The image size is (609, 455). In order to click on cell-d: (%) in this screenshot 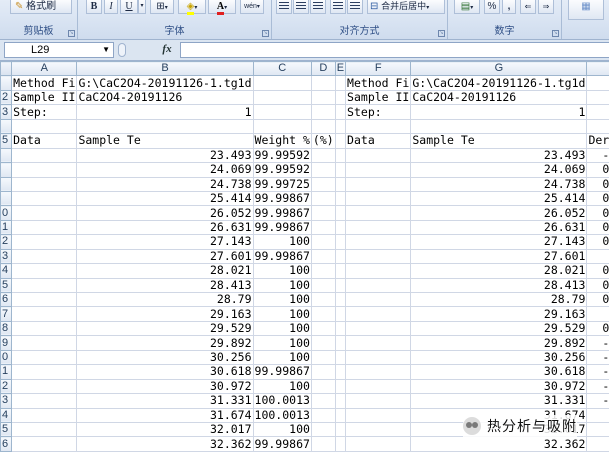, I will do `click(323, 141)`.